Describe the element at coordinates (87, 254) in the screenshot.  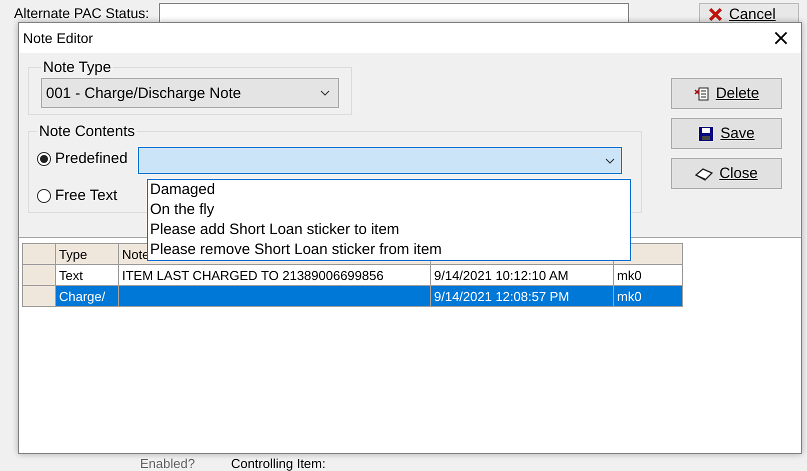
I see `column-header: Type` at that location.